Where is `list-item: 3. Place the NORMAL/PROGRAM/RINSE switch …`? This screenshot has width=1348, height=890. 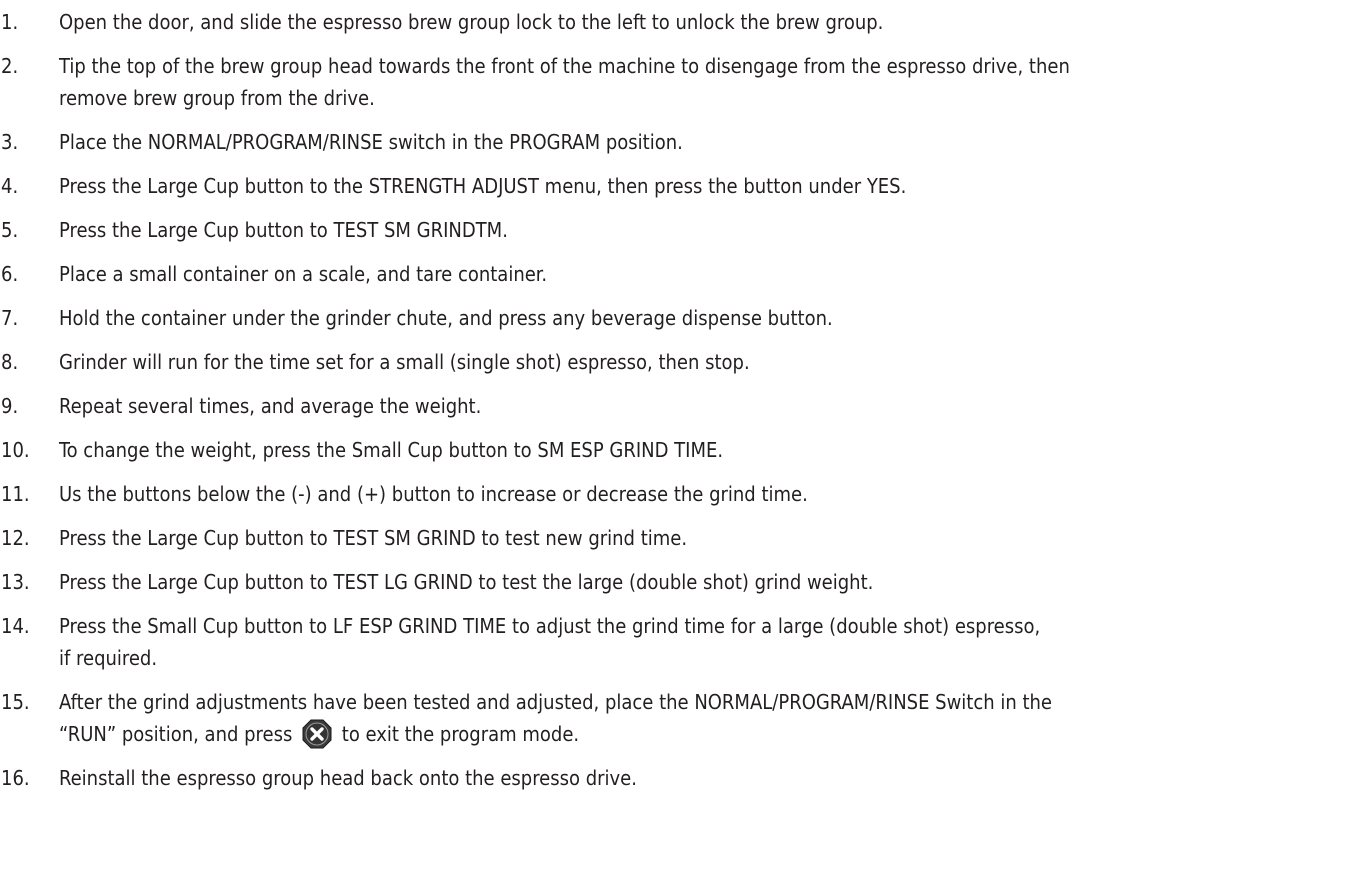
list-item: 3. Place the NORMAL/PROGRAM/RINSE switch … is located at coordinates (674, 142).